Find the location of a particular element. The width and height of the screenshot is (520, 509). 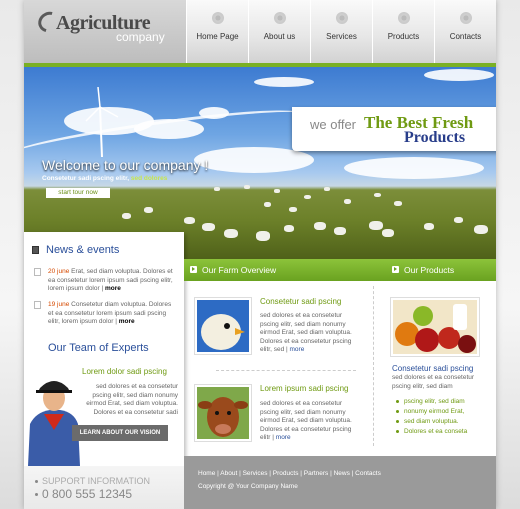

fruit-image is located at coordinates (435, 327).